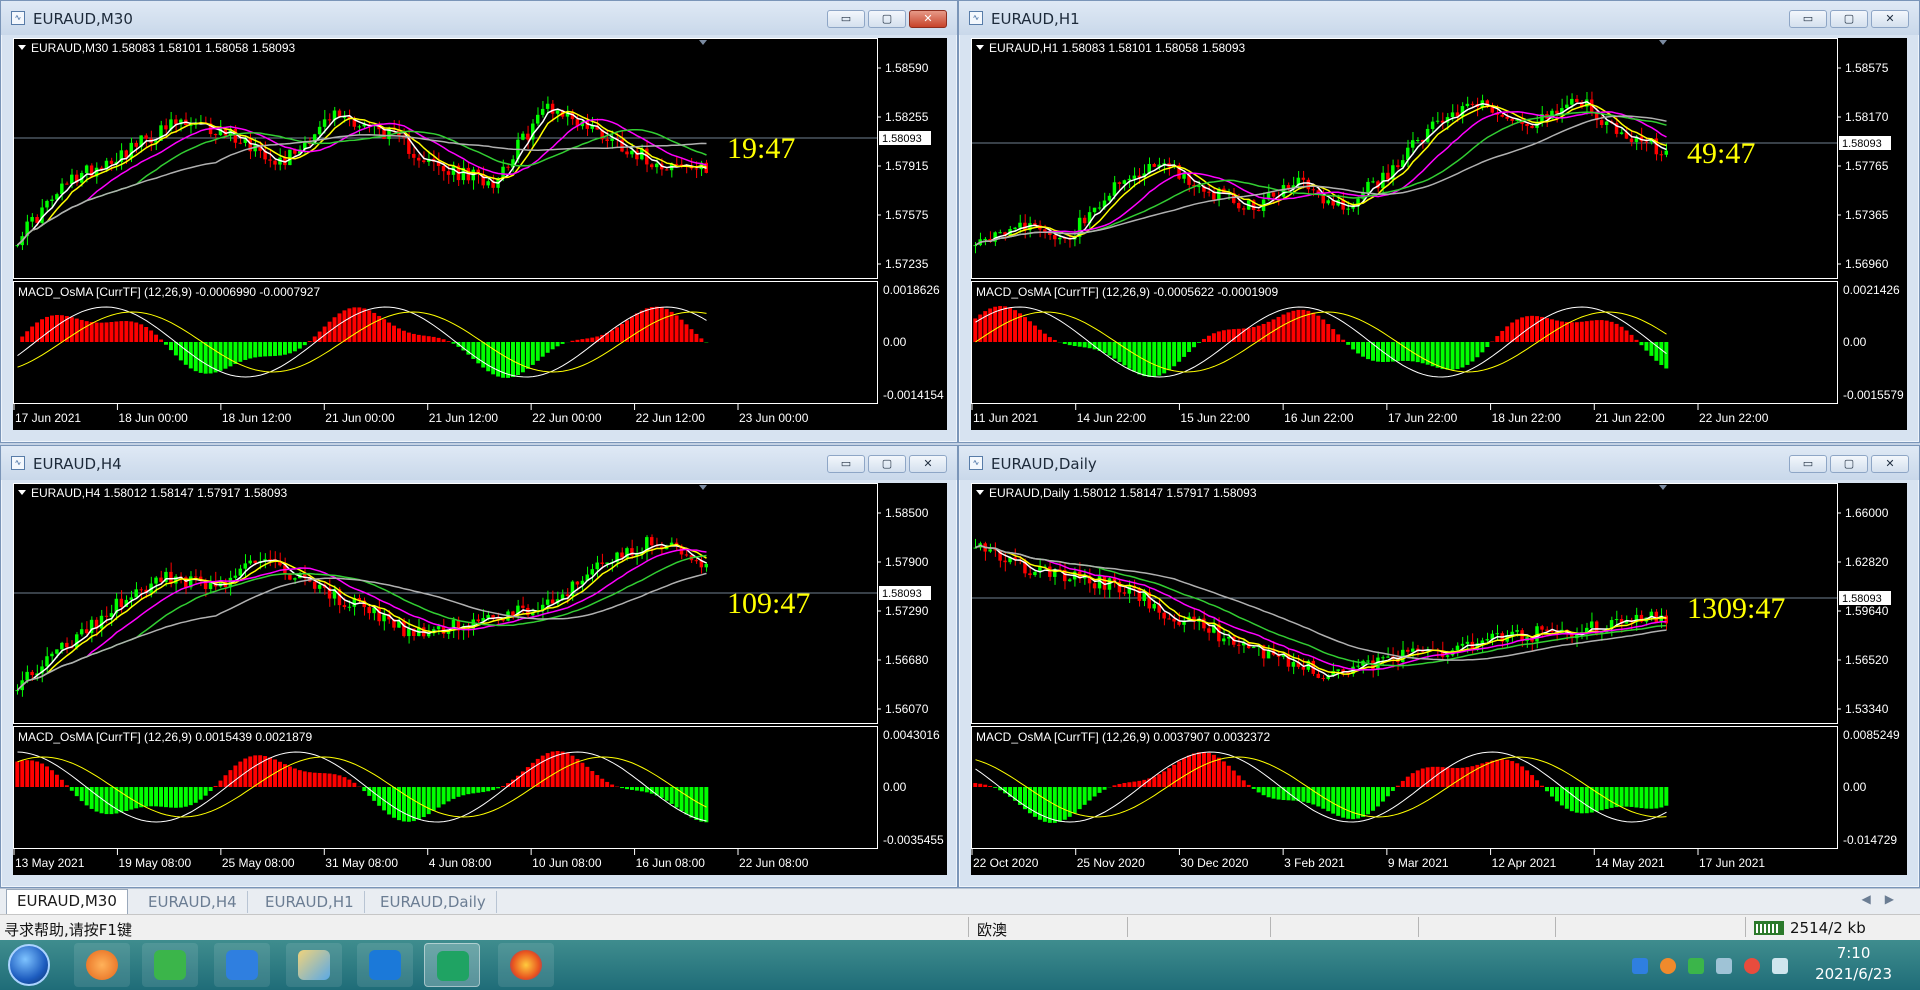 The height and width of the screenshot is (990, 1920). Describe the element at coordinates (1006, 863) in the screenshot. I see `time-axis-label: 22 Oct 2020` at that location.